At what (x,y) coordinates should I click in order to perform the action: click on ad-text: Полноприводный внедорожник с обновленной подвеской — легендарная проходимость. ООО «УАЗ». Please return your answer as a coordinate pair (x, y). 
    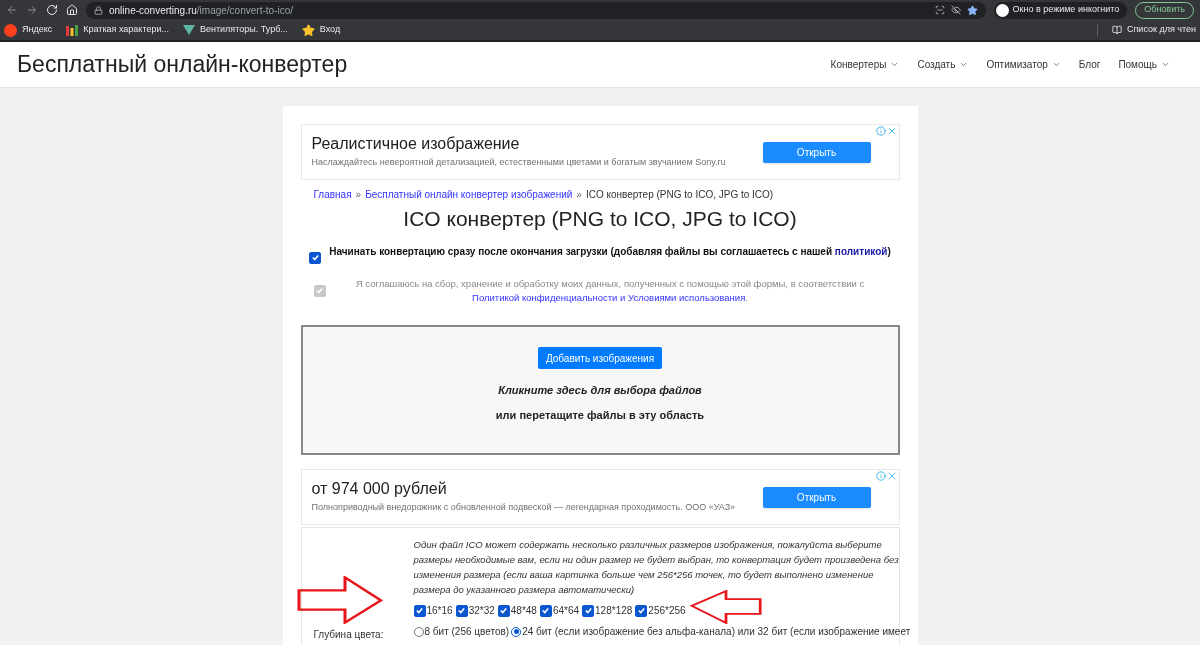
    Looking at the image, I should click on (523, 507).